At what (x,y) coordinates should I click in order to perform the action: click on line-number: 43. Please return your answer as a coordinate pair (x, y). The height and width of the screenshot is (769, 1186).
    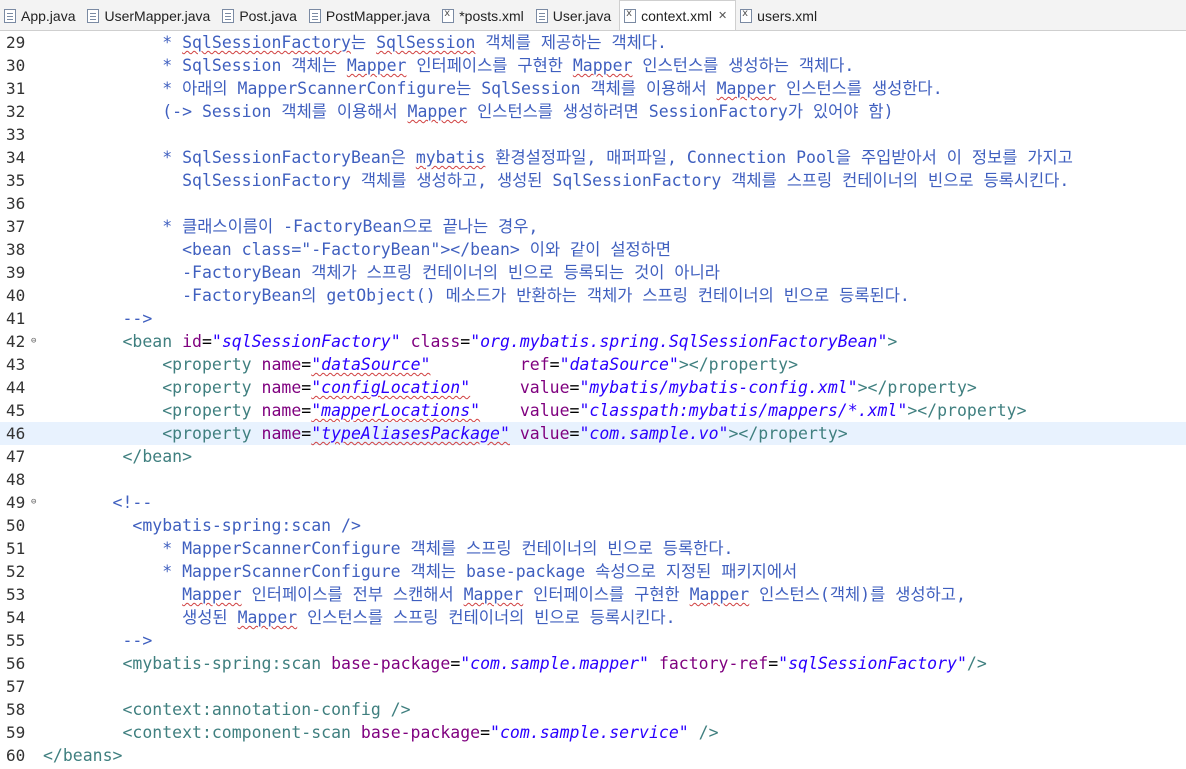
    Looking at the image, I should click on (16, 364).